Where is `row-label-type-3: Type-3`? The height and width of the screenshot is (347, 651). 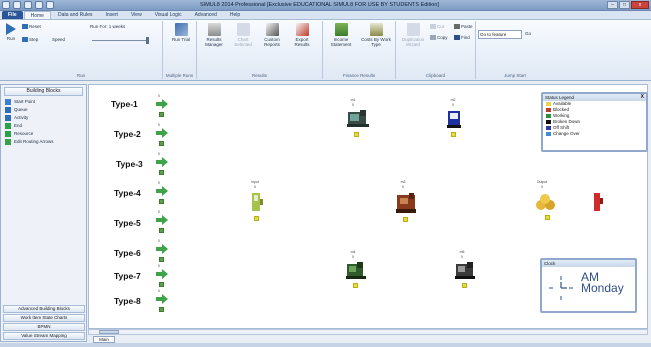
row-label-type-3: Type-3 is located at coordinates (129, 164).